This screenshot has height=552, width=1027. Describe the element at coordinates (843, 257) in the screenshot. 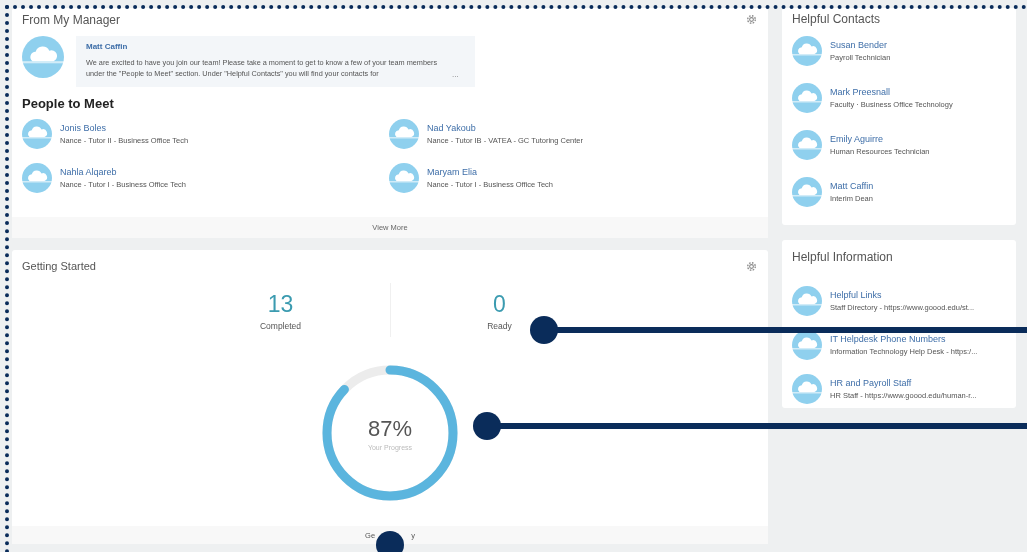

I see `card-title: Helpful Information` at that location.